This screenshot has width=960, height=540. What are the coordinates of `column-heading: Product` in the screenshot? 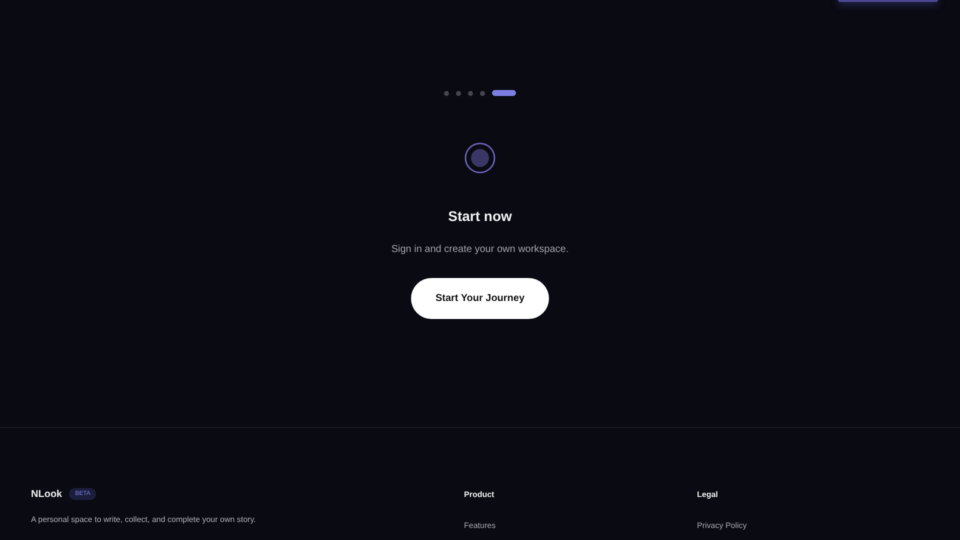 It's located at (479, 494).